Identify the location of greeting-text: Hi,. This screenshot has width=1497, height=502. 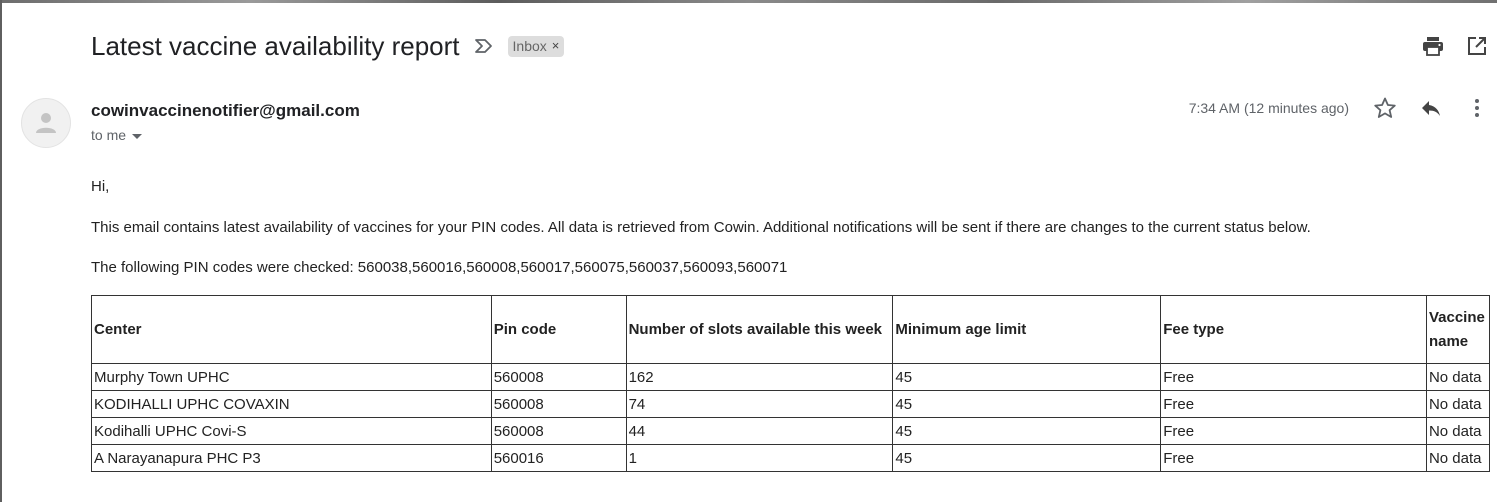
(100, 186).